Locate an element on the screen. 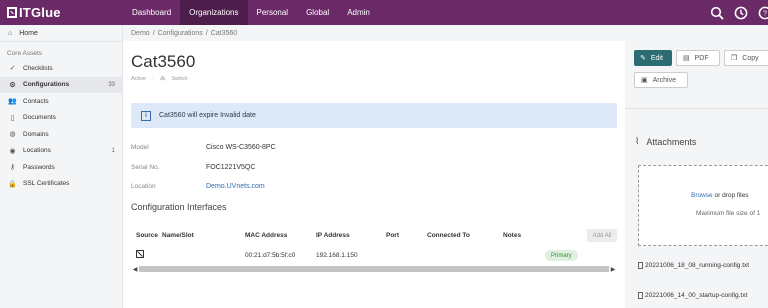 The width and height of the screenshot is (768, 308). attachments-heading: ⌇ Attachments is located at coordinates (665, 141).